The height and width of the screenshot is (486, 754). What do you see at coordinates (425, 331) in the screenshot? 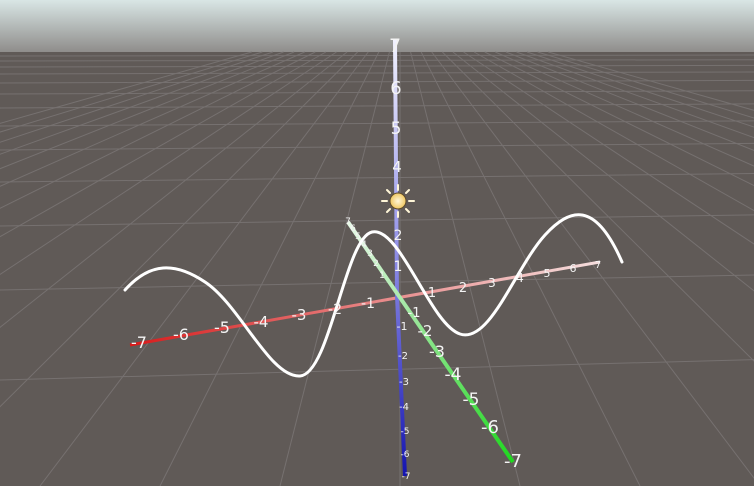
I see `z-tick-label: -2` at bounding box center [425, 331].